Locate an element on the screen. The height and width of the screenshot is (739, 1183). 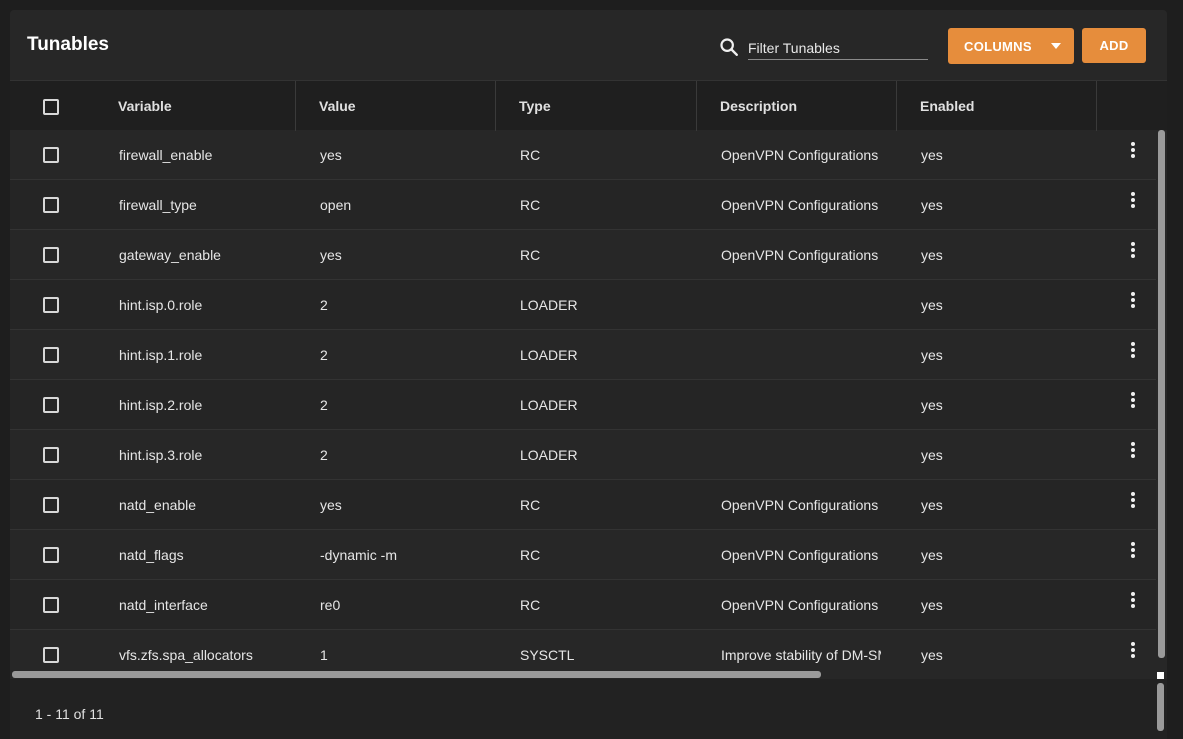
vertical-scrollbar-thumb is located at coordinates (1161, 394).